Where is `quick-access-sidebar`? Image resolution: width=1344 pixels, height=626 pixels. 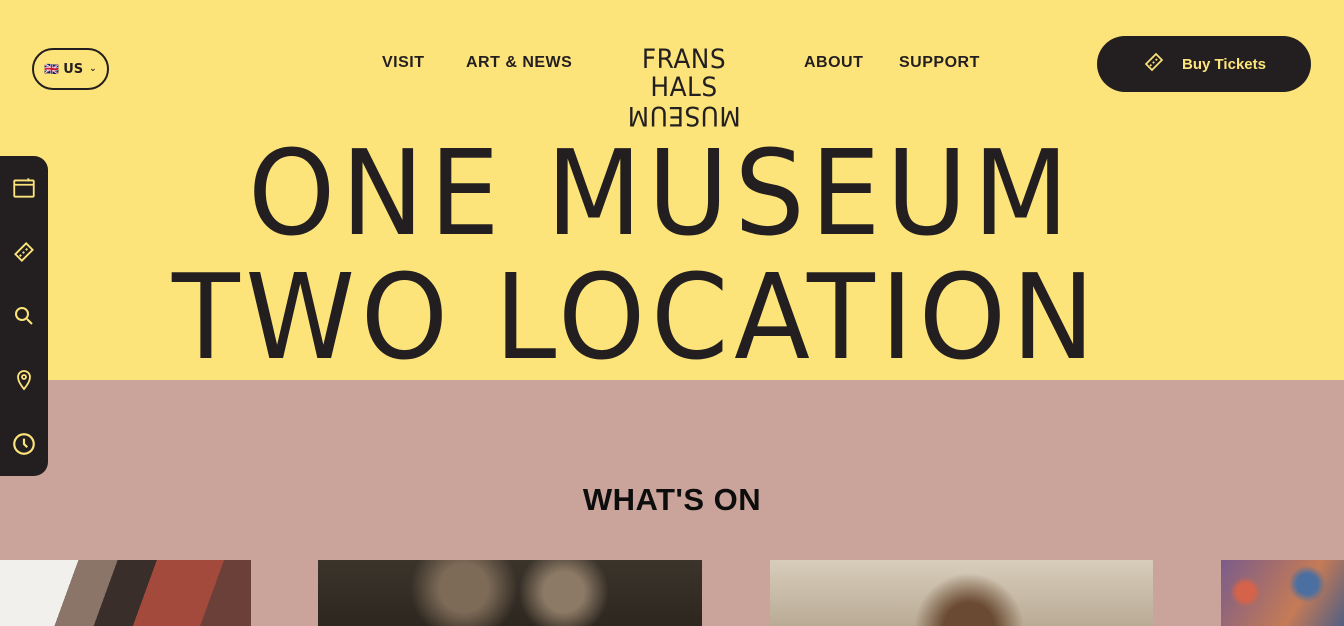 quick-access-sidebar is located at coordinates (24, 316).